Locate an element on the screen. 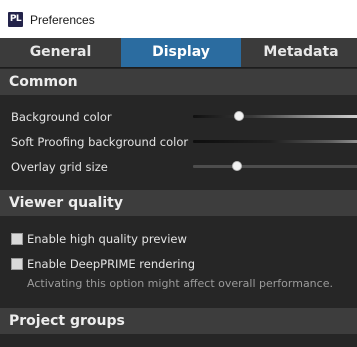 This screenshot has height=347, width=357. soft-proofing-color-slider-track is located at coordinates (275, 141).